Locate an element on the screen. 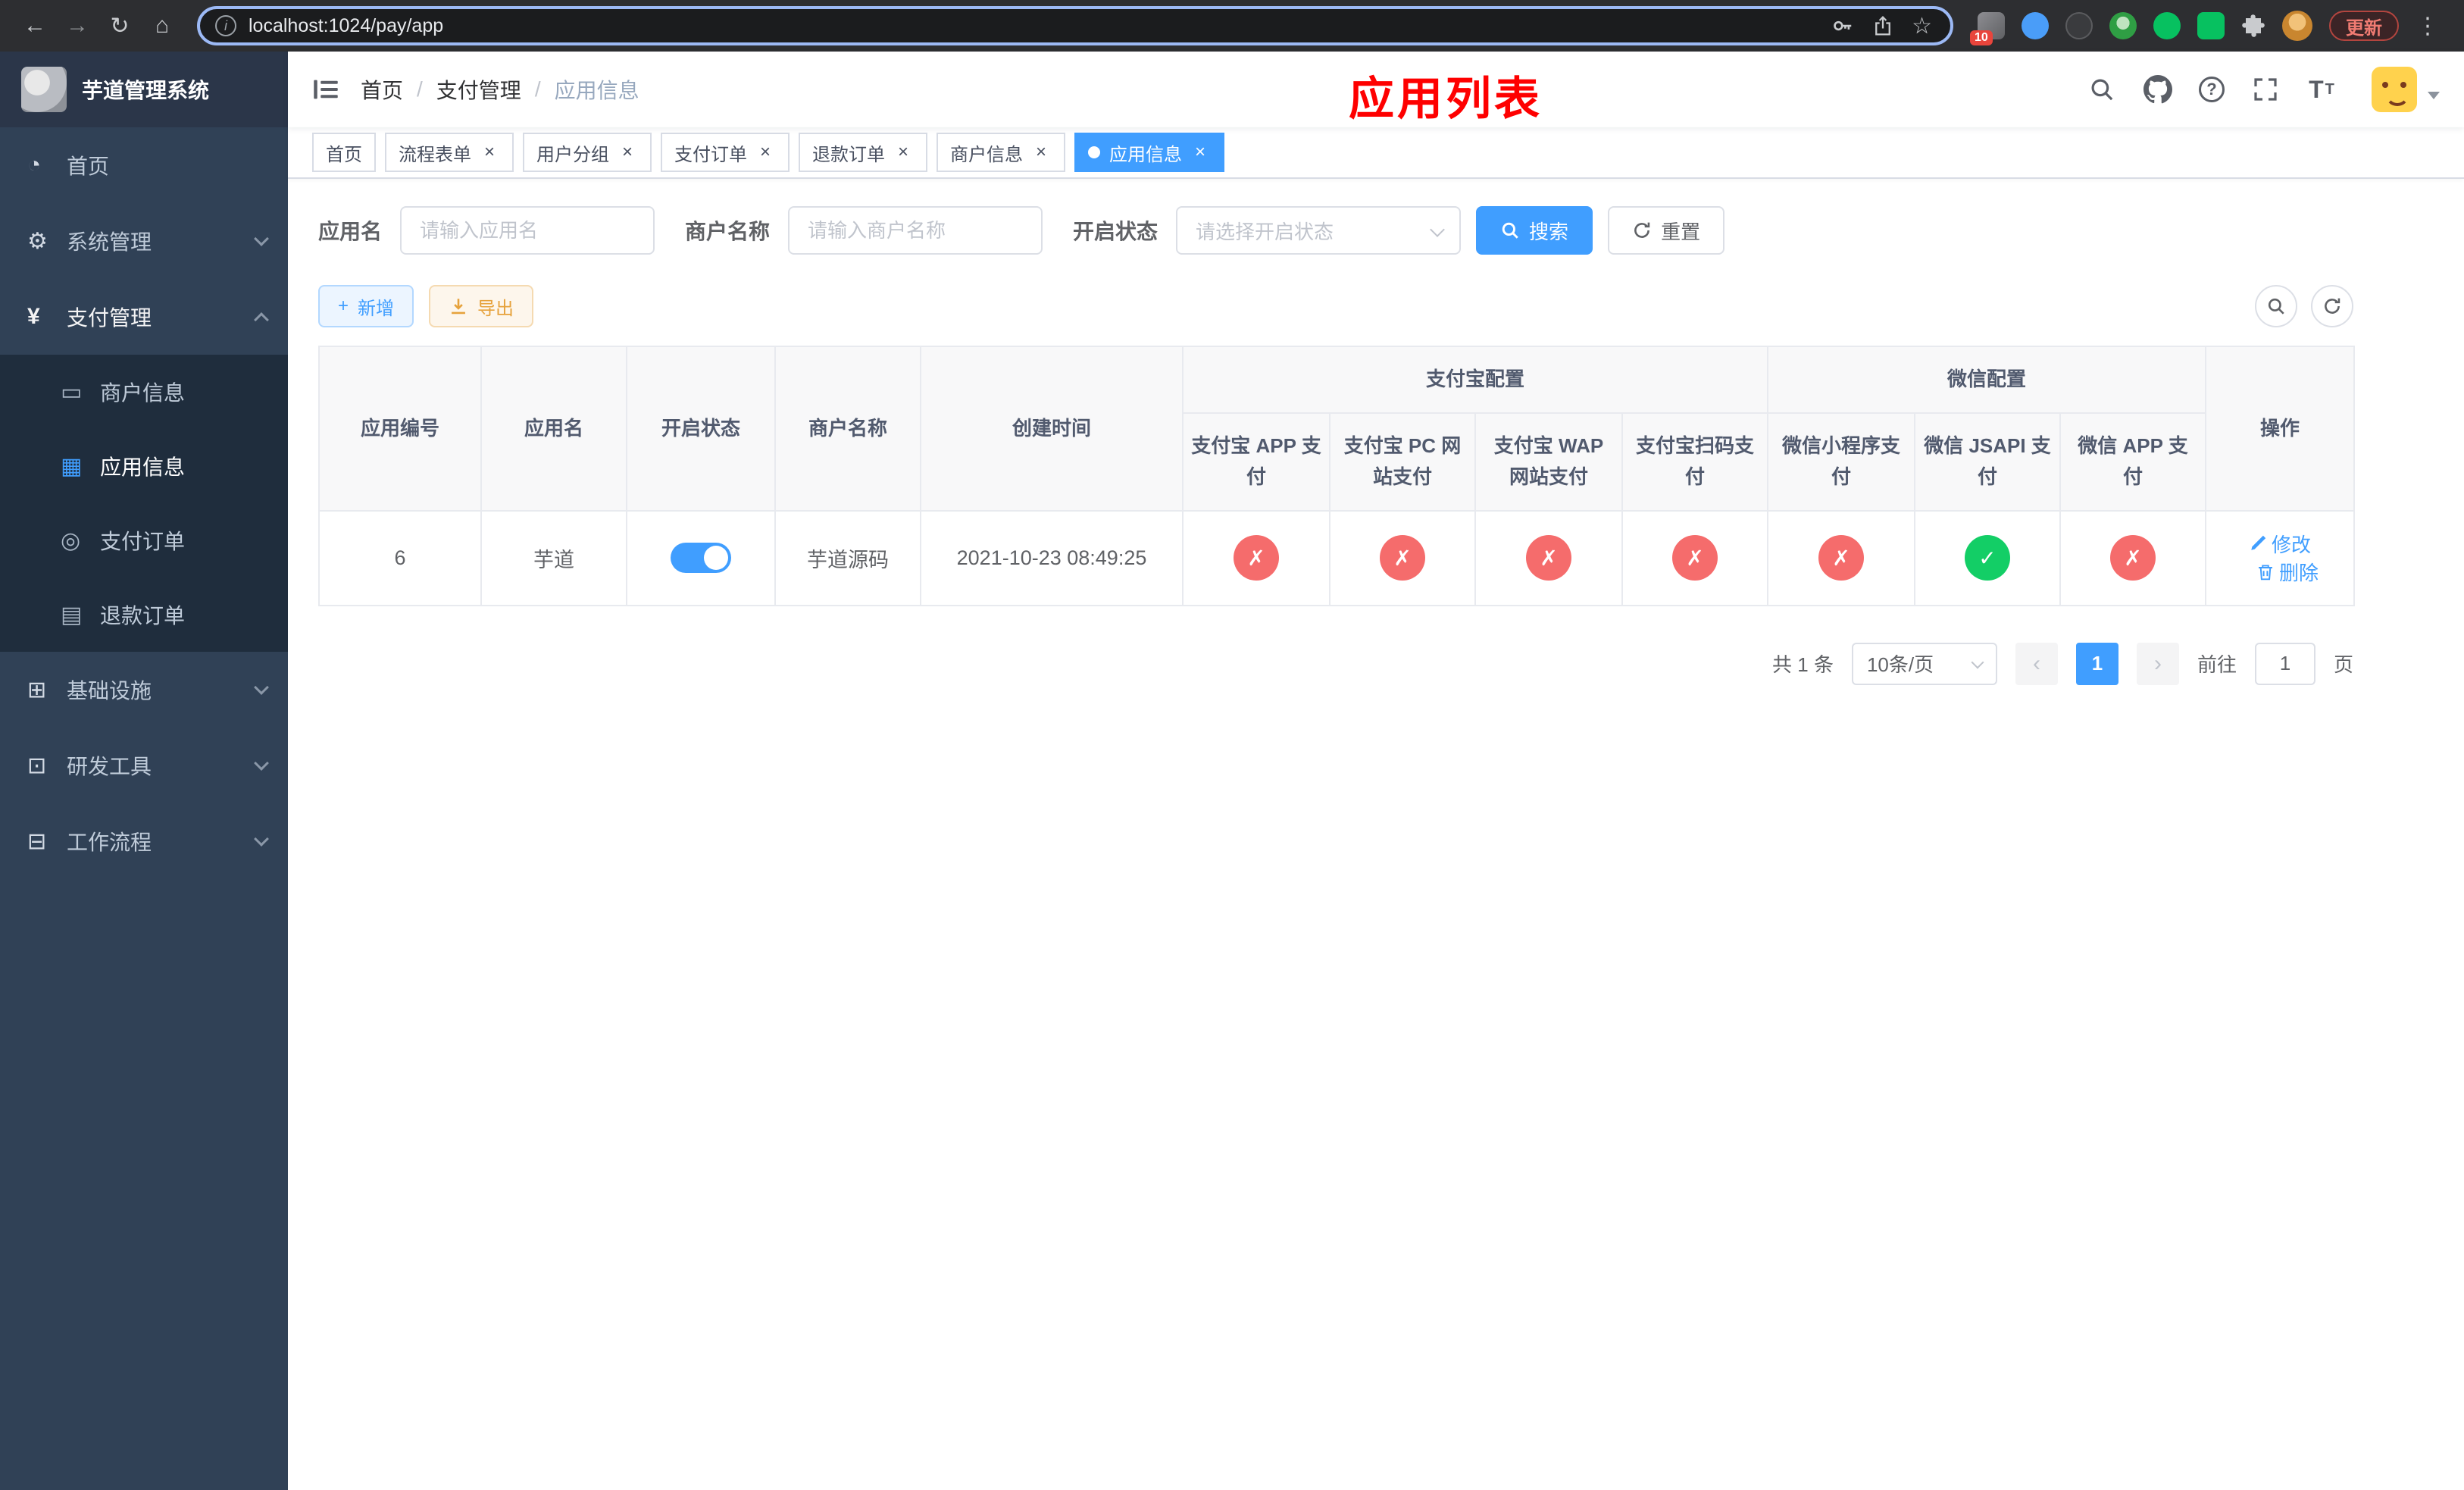  edit-link-label: 修改 is located at coordinates (2292, 544).